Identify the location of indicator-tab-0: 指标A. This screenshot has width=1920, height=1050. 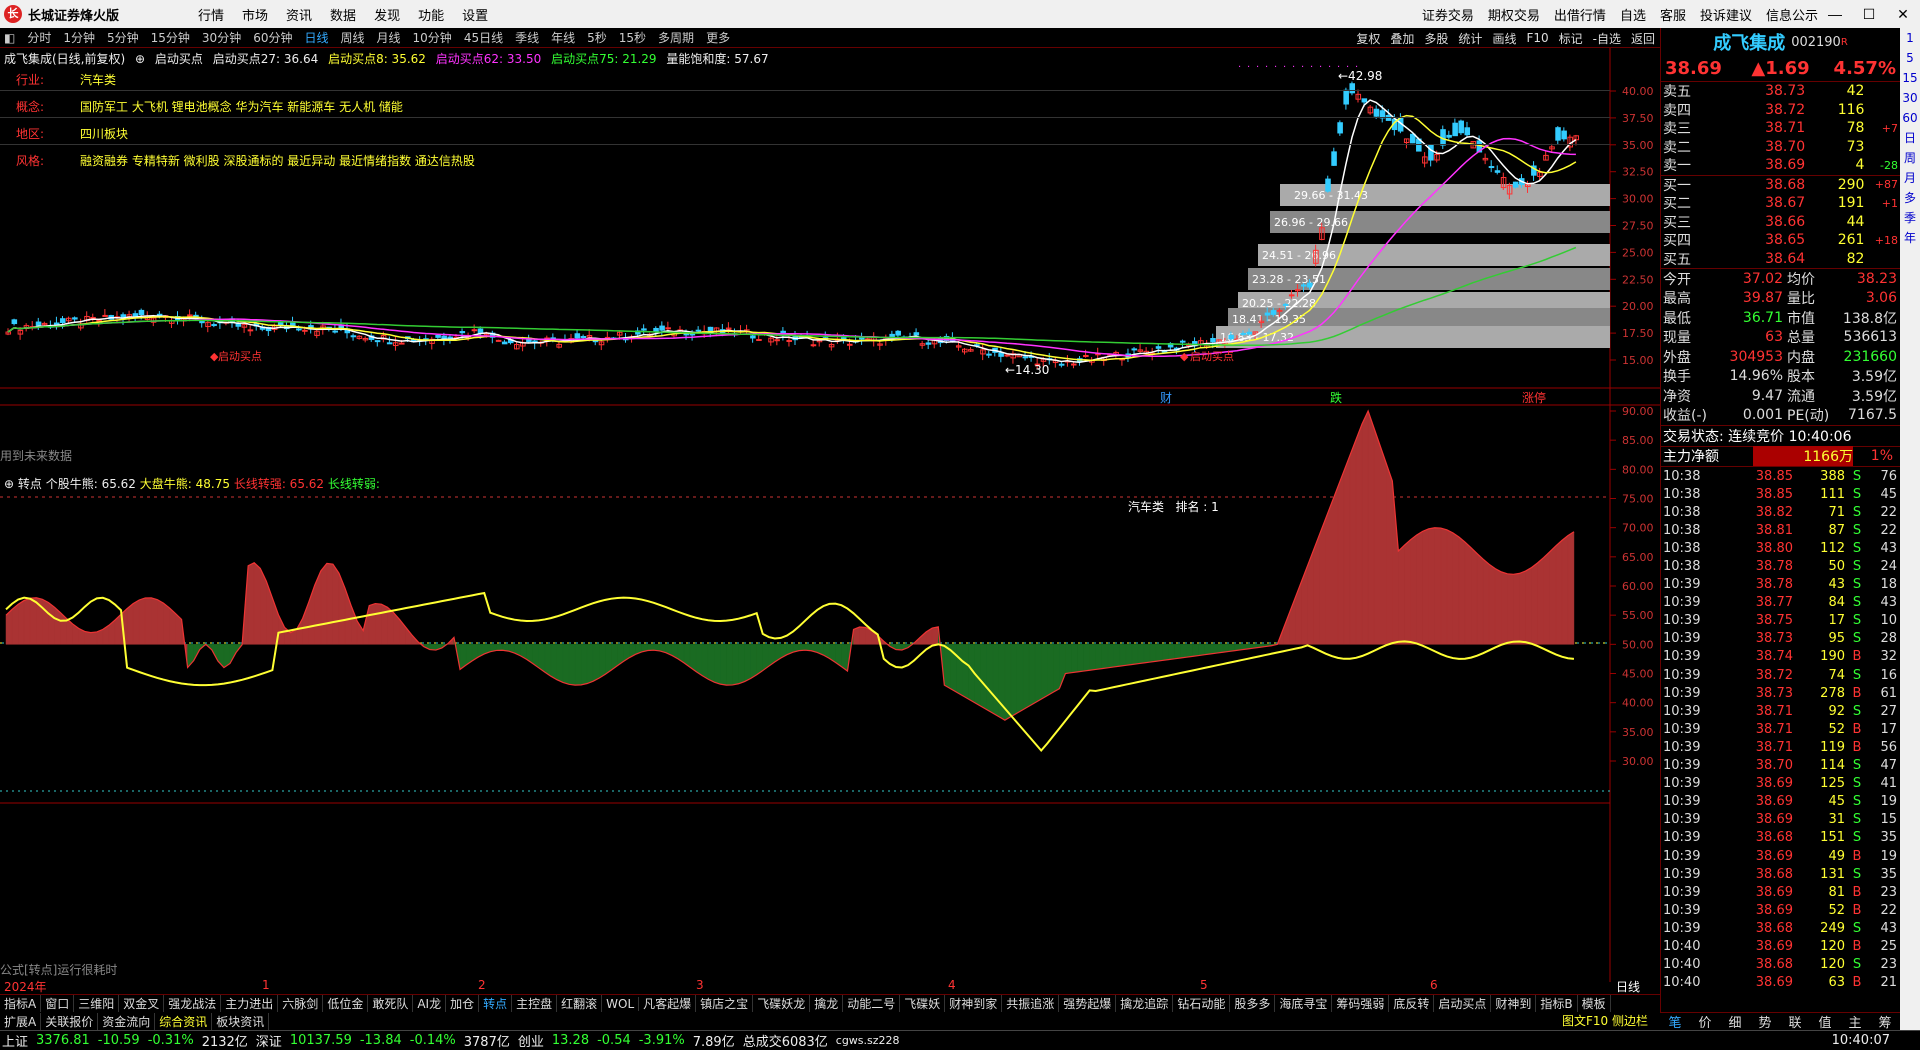
(21, 1003).